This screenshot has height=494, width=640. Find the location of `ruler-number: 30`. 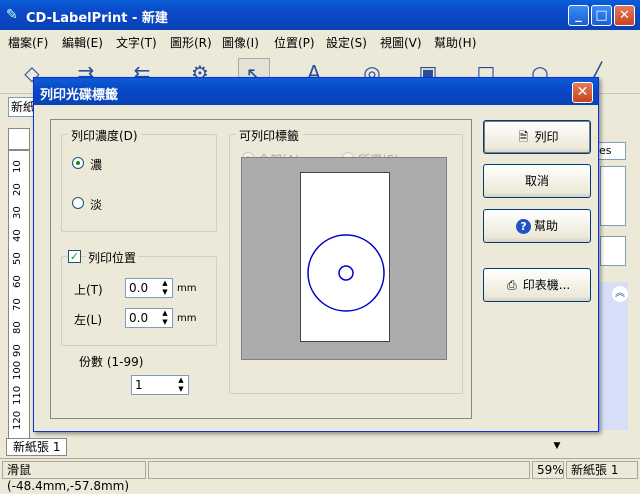

ruler-number: 30 is located at coordinates (17, 212).